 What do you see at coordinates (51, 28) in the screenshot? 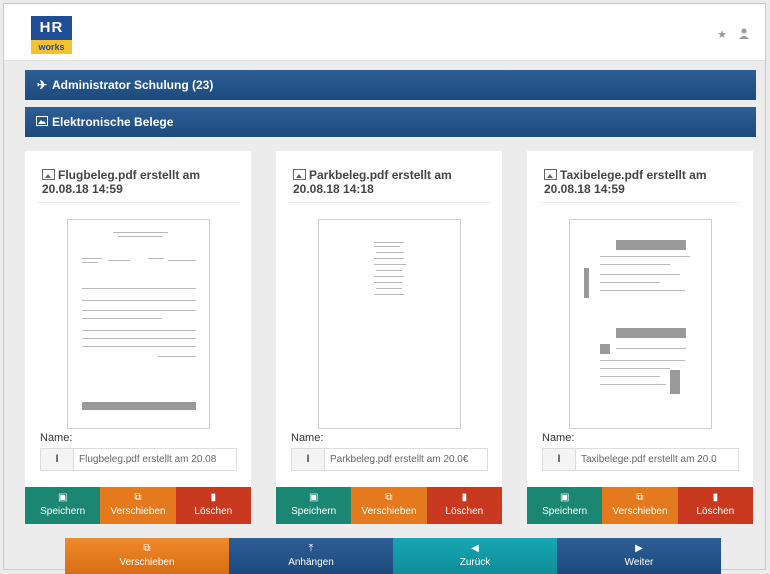
I see `logo-hr-text: HR` at bounding box center [51, 28].